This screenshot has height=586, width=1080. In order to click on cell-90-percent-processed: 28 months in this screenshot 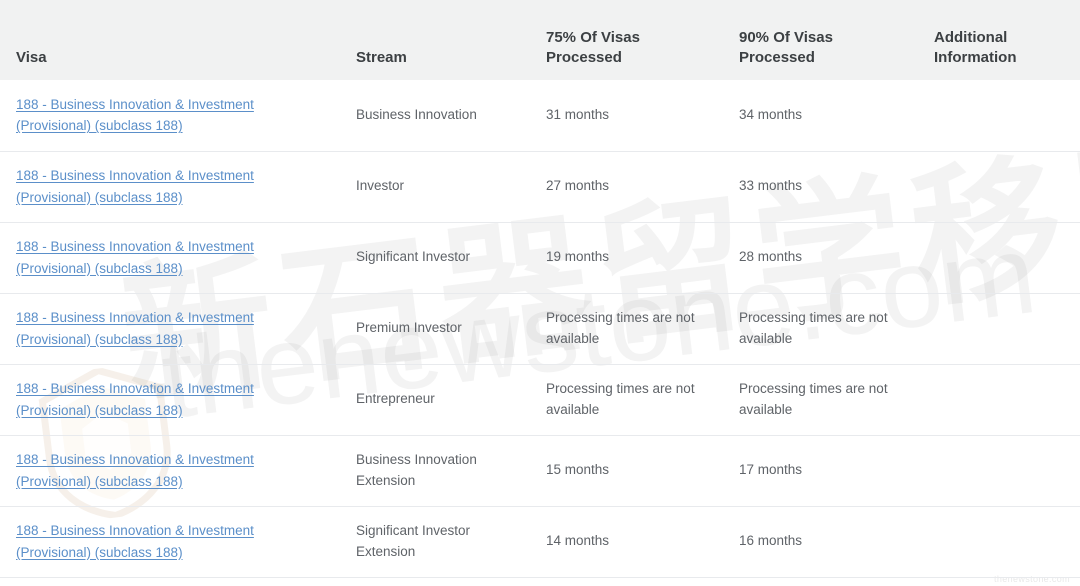, I will do `click(820, 258)`.